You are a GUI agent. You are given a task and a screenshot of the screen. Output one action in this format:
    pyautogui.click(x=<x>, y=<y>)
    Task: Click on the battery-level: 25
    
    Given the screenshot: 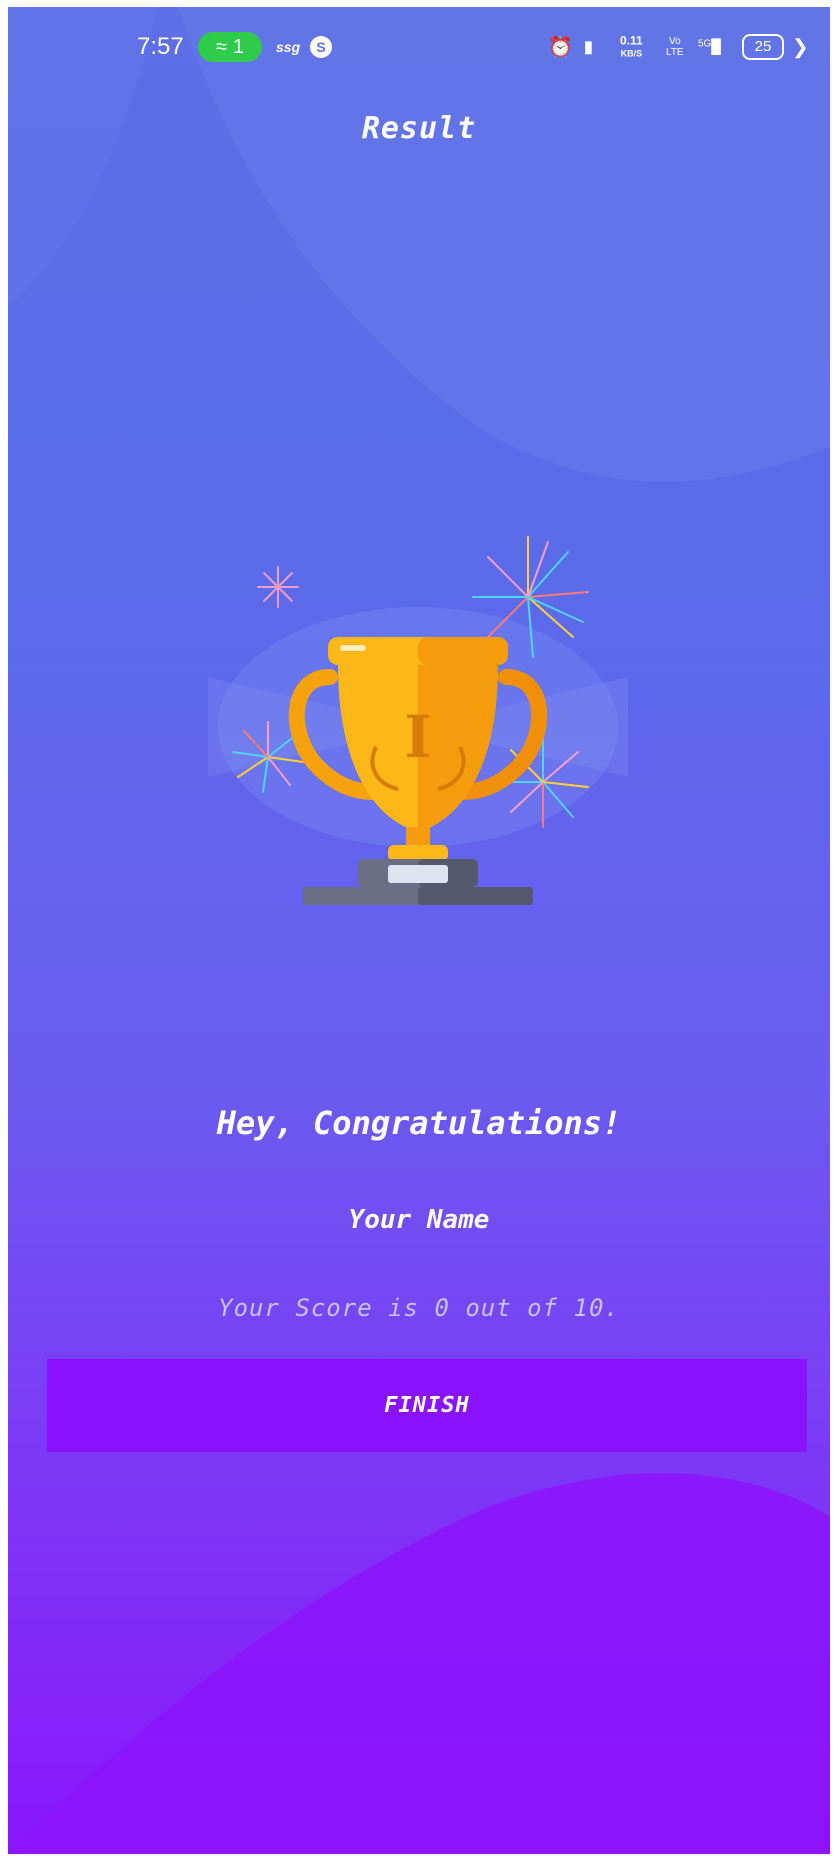 What is the action you would take?
    pyautogui.click(x=763, y=46)
    